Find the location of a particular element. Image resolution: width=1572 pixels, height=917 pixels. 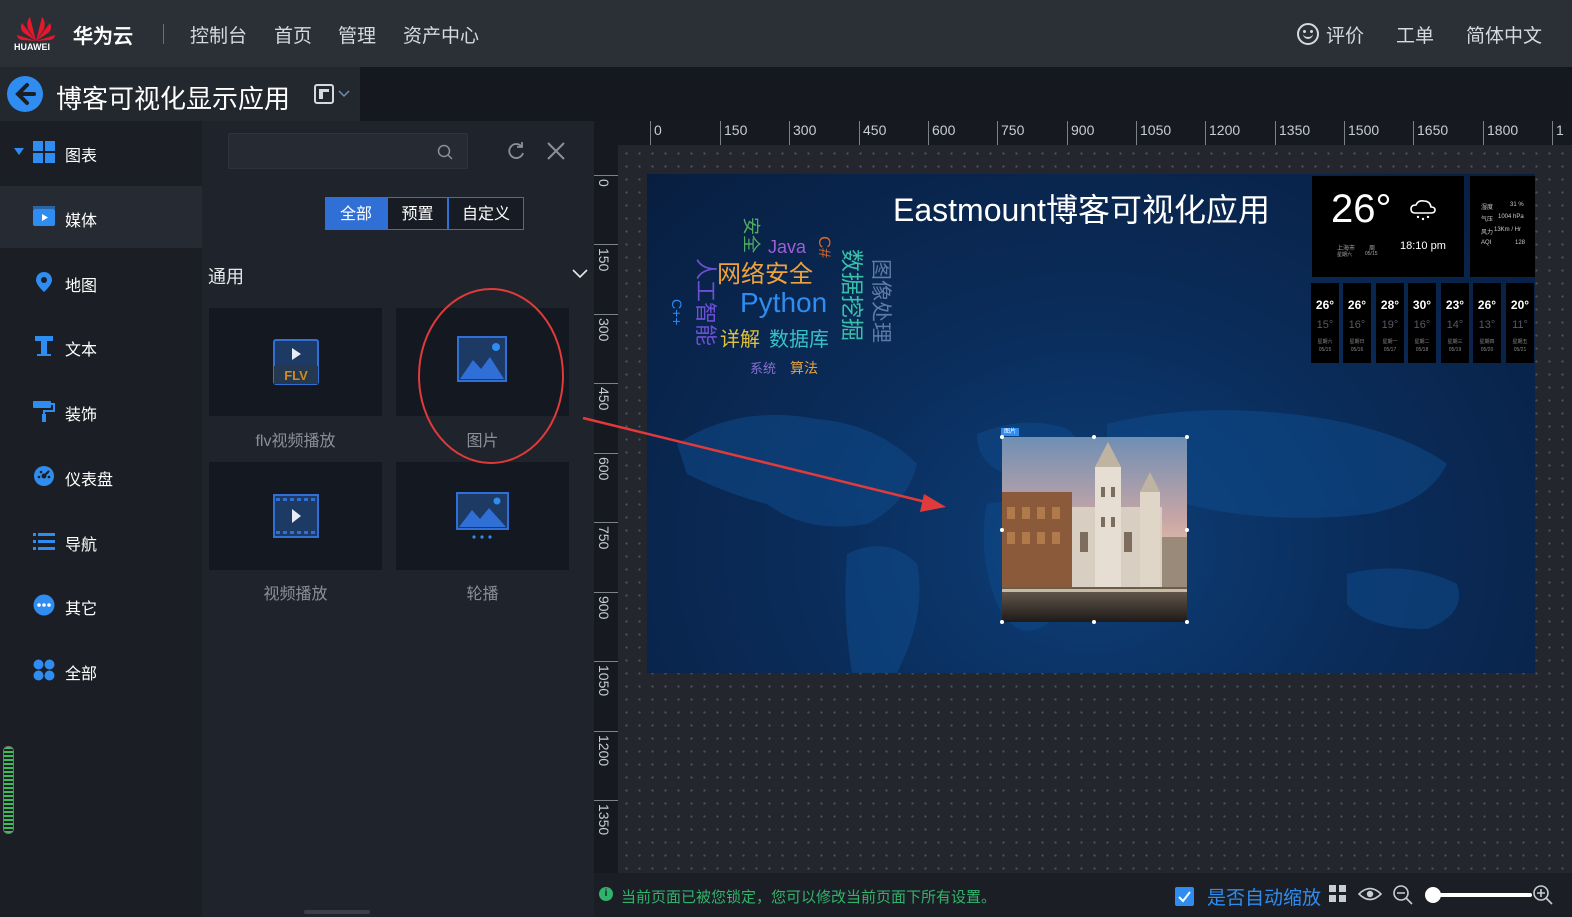

flv-icon: FLV is located at coordinates (296, 362).